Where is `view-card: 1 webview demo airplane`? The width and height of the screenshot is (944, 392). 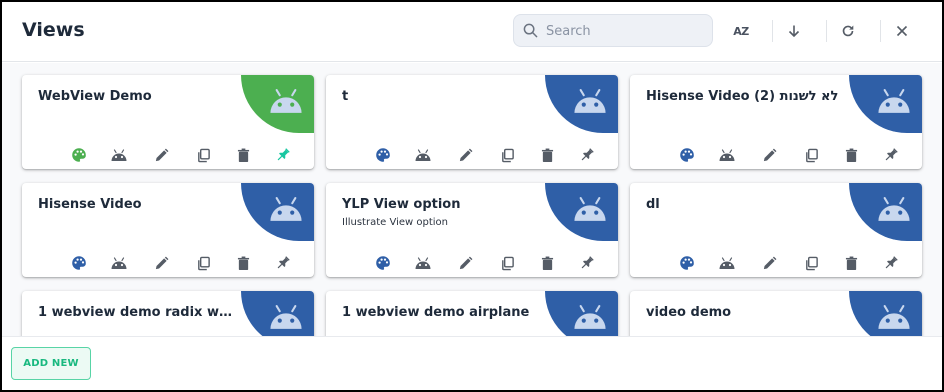 view-card: 1 webview demo airplane is located at coordinates (472, 313).